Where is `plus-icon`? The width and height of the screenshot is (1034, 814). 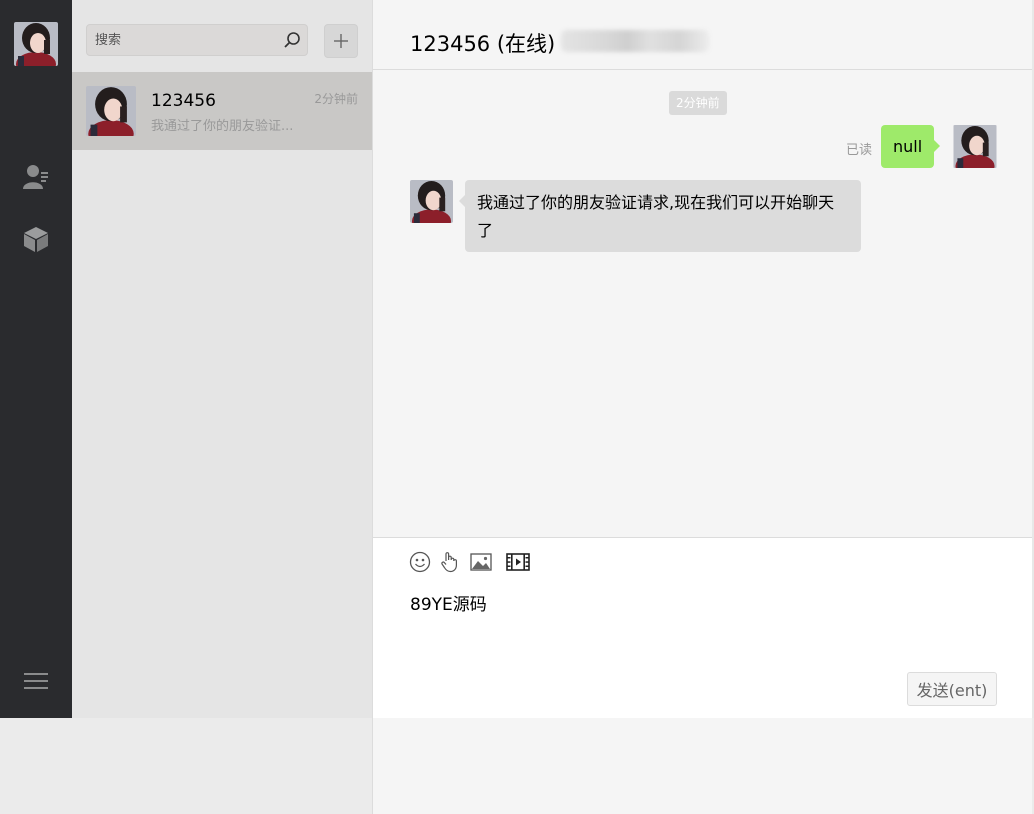
plus-icon is located at coordinates (341, 41).